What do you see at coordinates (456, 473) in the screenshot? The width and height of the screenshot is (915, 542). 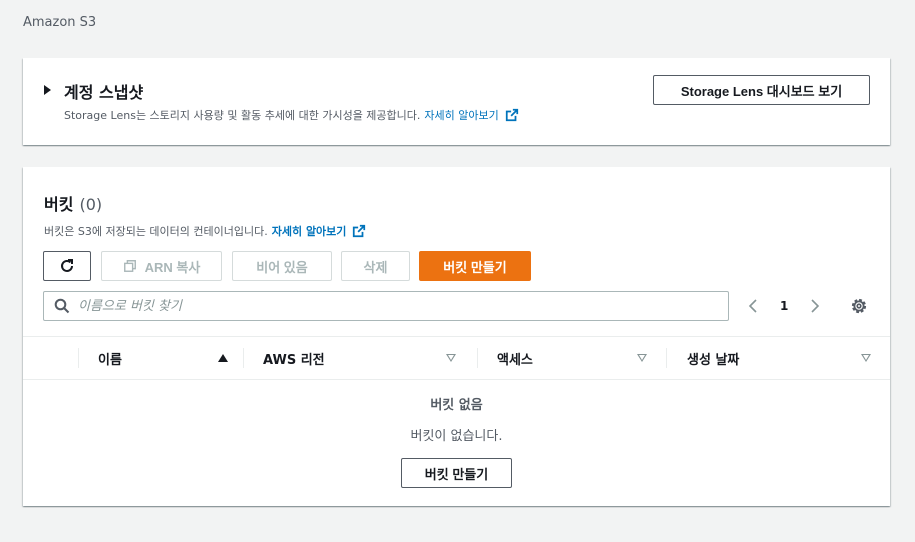 I see `empty-state-create-bucket-button: 버킷 만들기` at bounding box center [456, 473].